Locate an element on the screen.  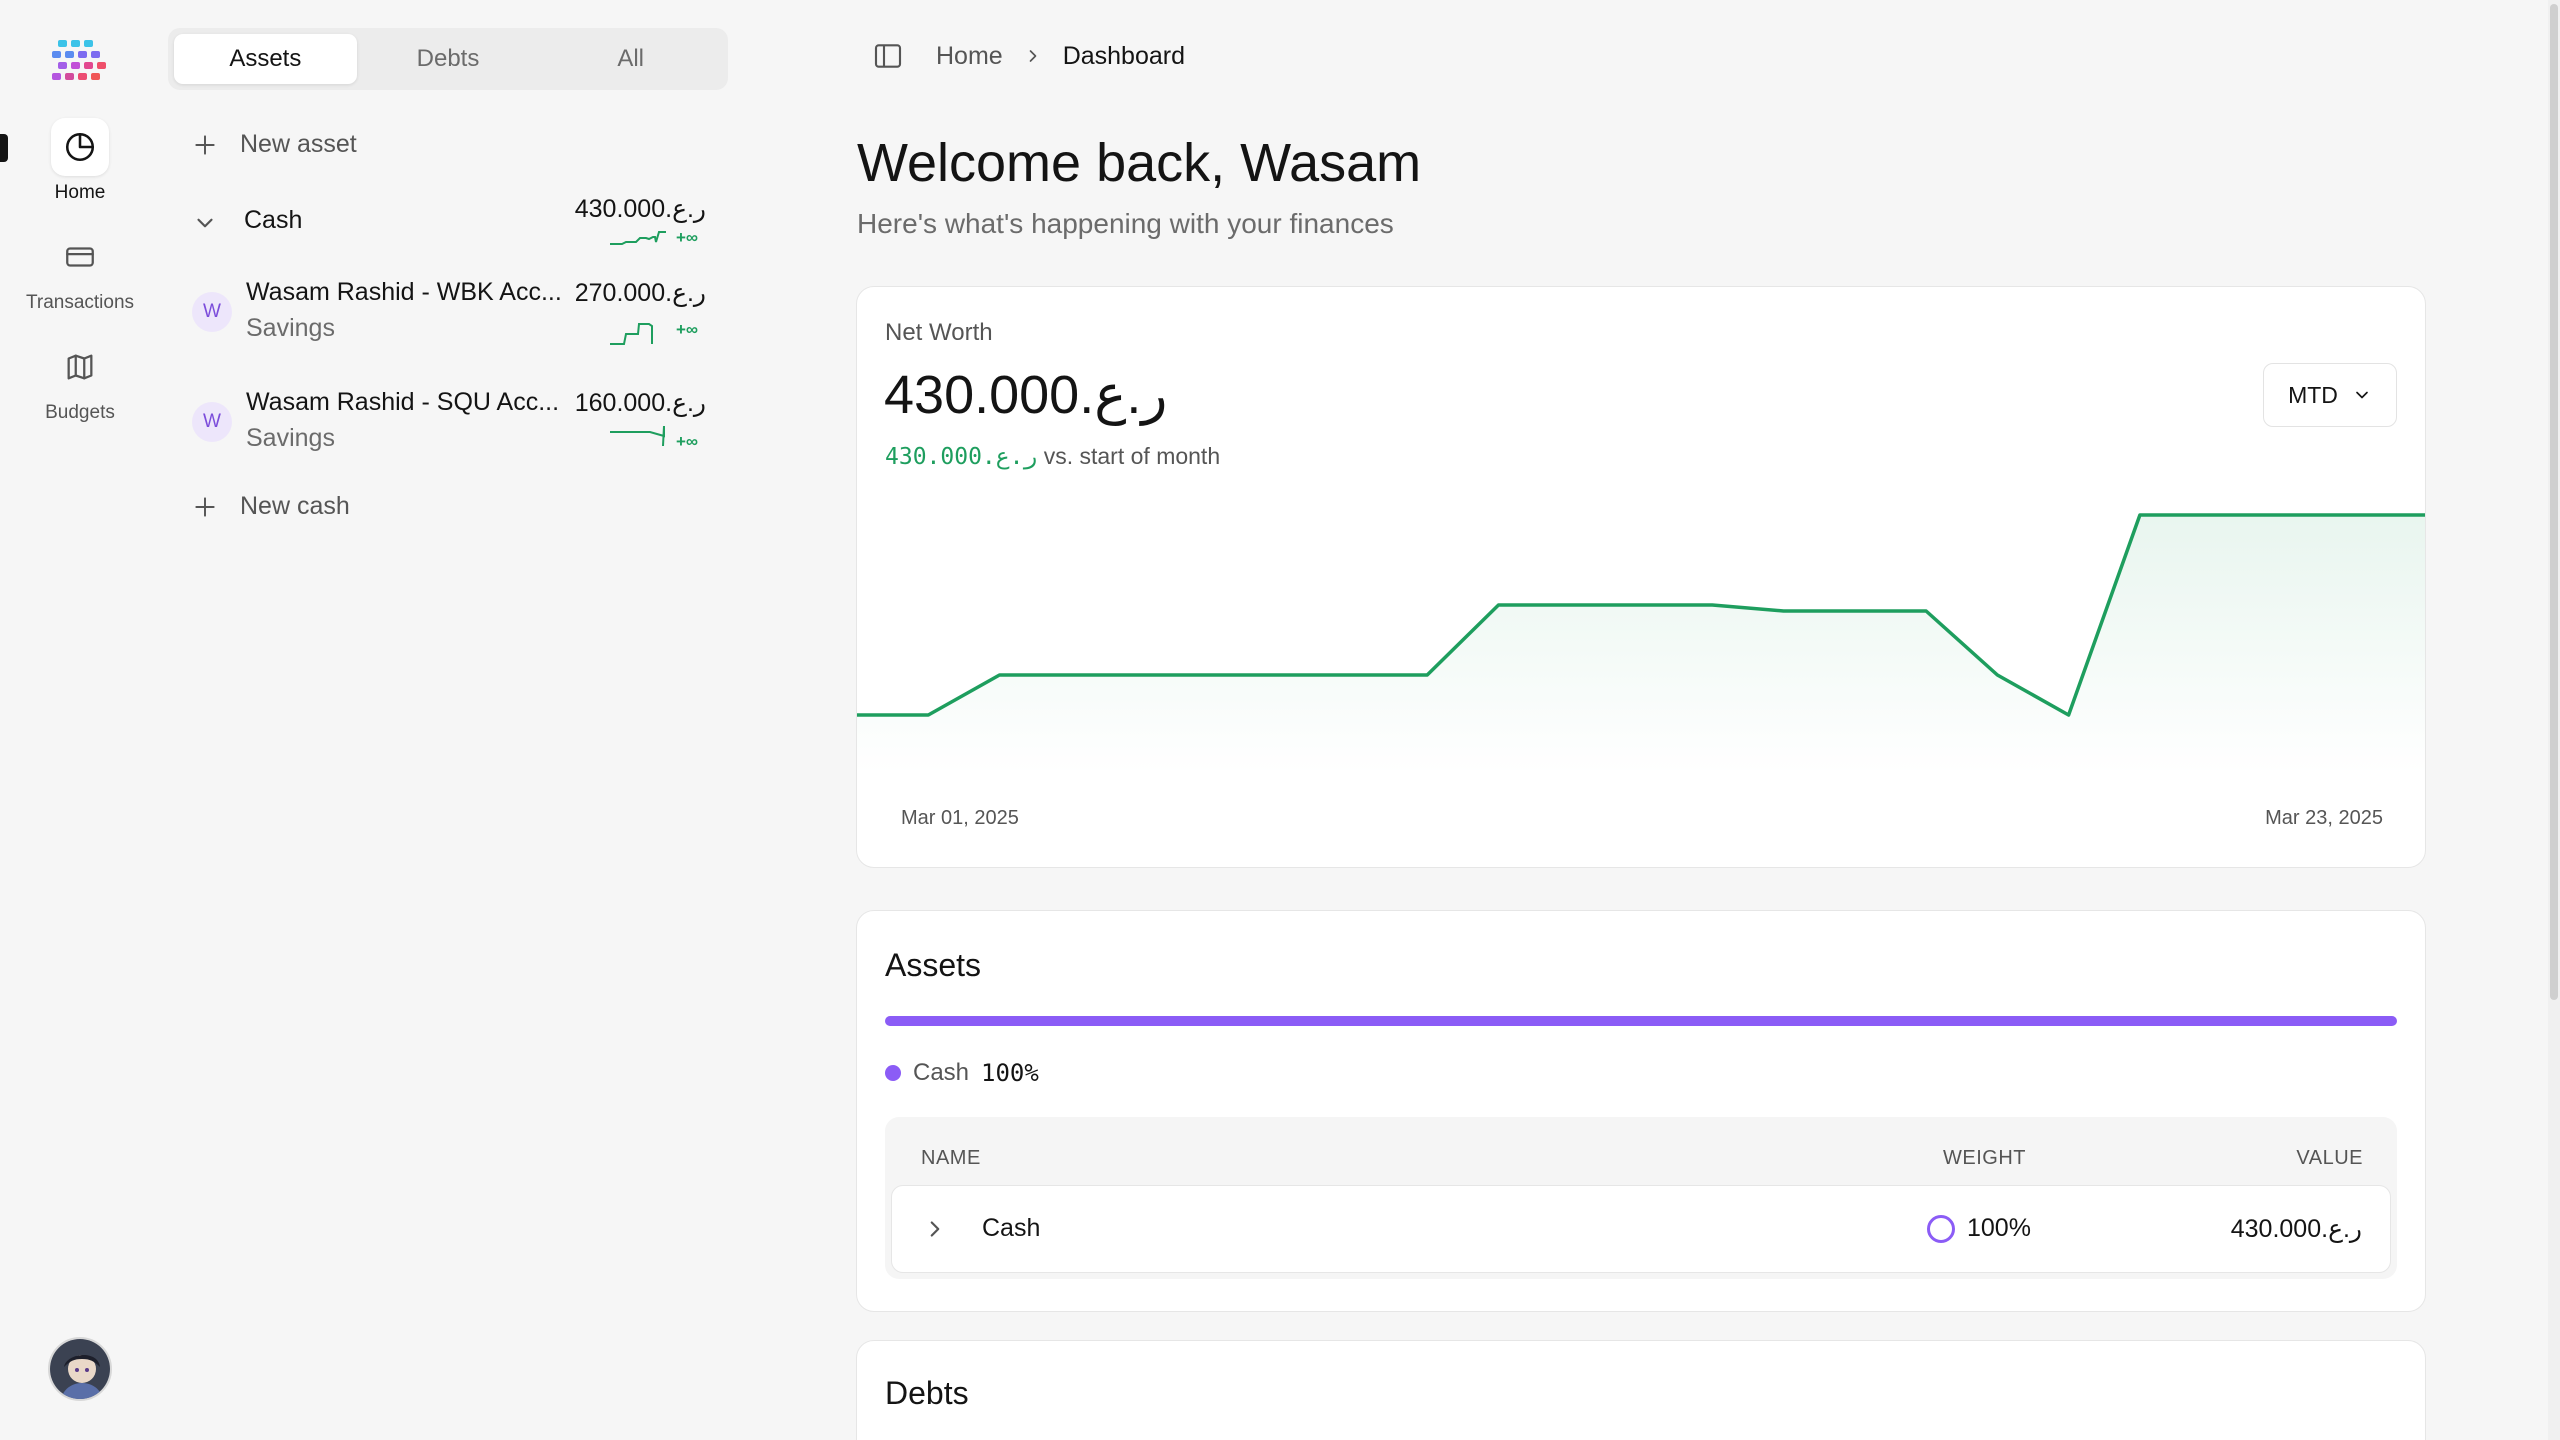
period-select: MTD is located at coordinates (2330, 395).